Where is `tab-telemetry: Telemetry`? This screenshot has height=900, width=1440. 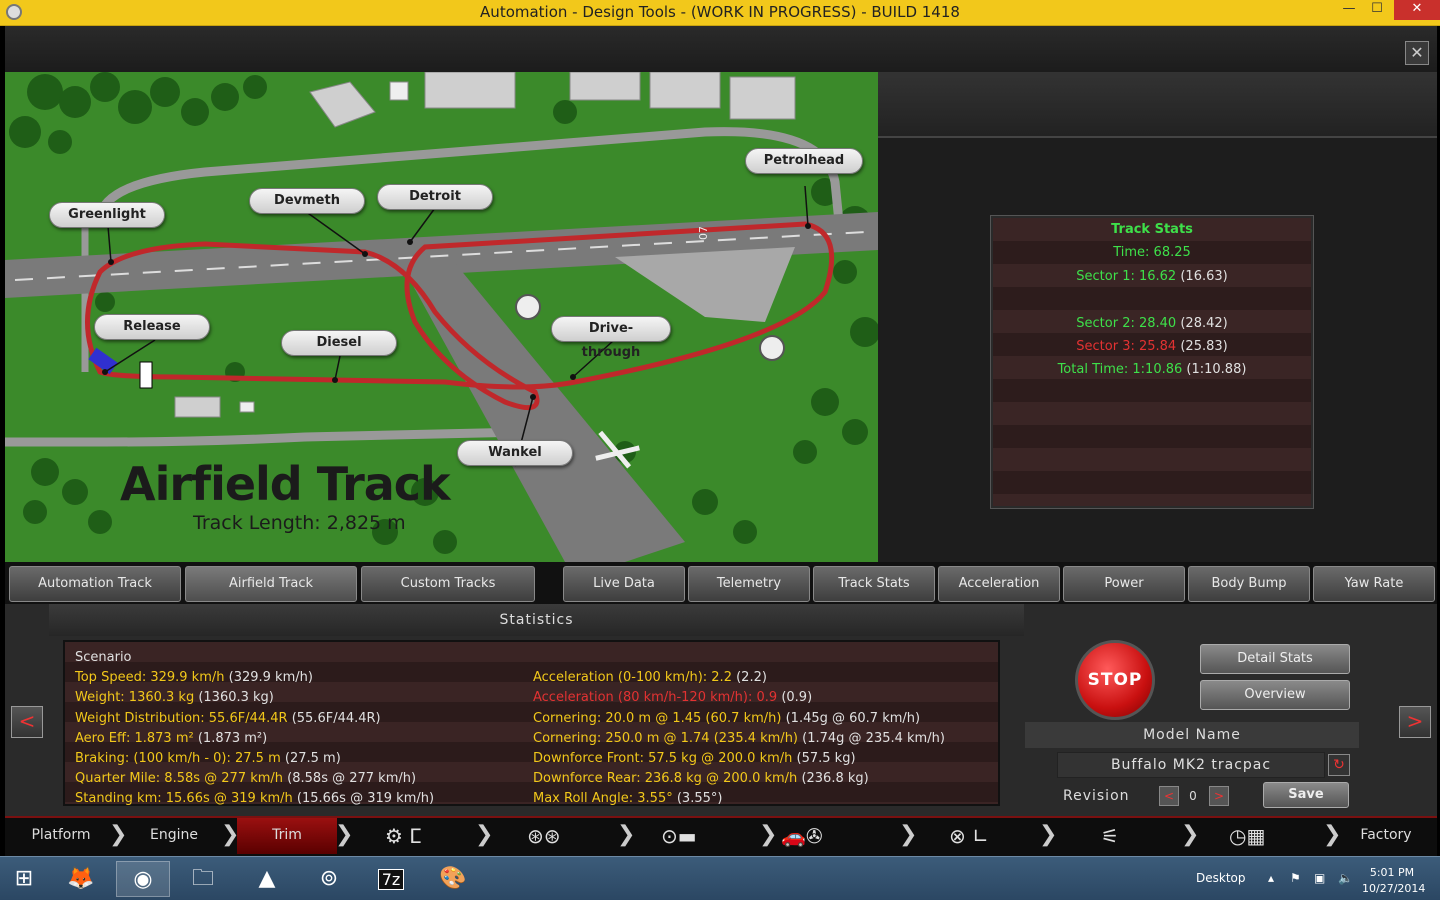 tab-telemetry: Telemetry is located at coordinates (749, 584).